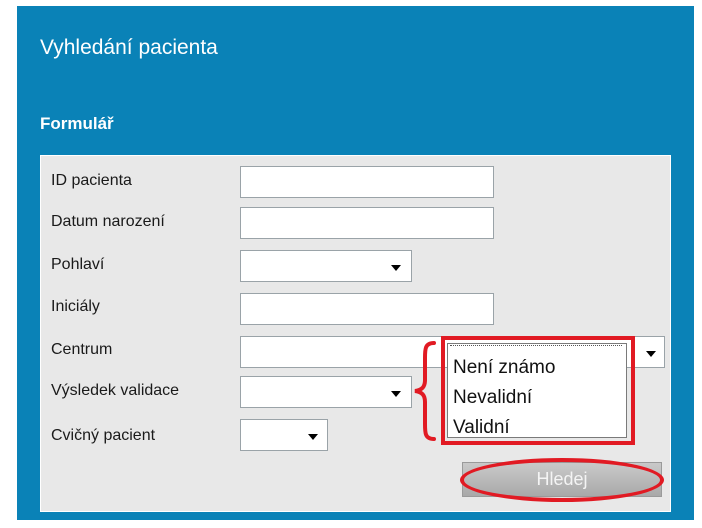  Describe the element at coordinates (326, 392) in the screenshot. I see `validation-result-select` at that location.